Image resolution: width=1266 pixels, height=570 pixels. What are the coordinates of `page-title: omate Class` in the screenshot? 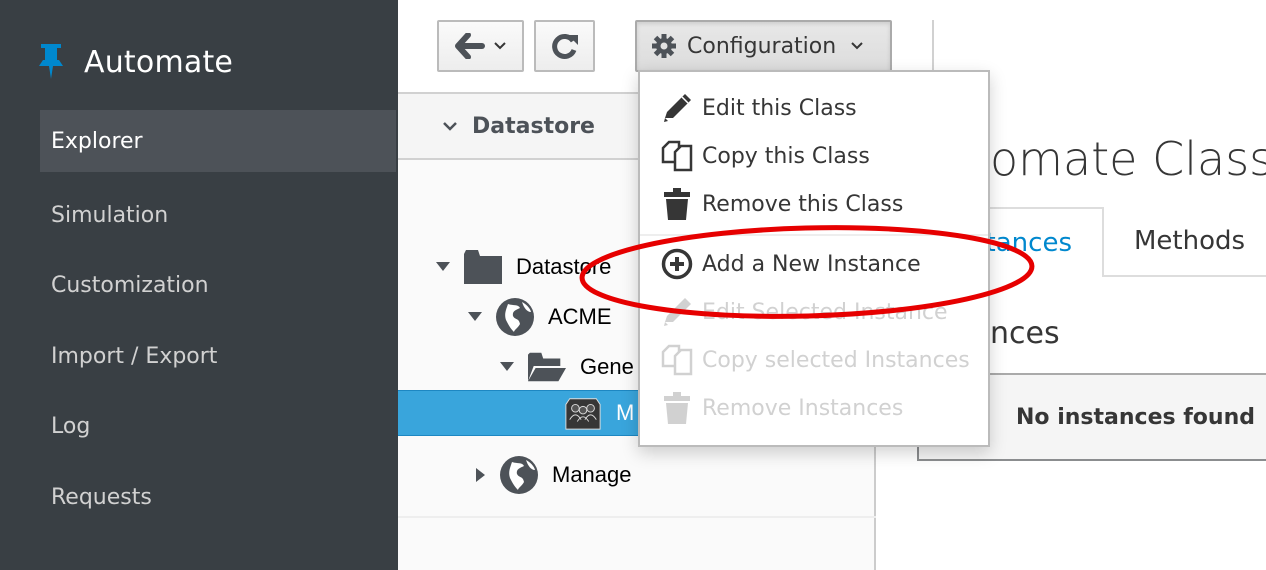 It's located at (1128, 159).